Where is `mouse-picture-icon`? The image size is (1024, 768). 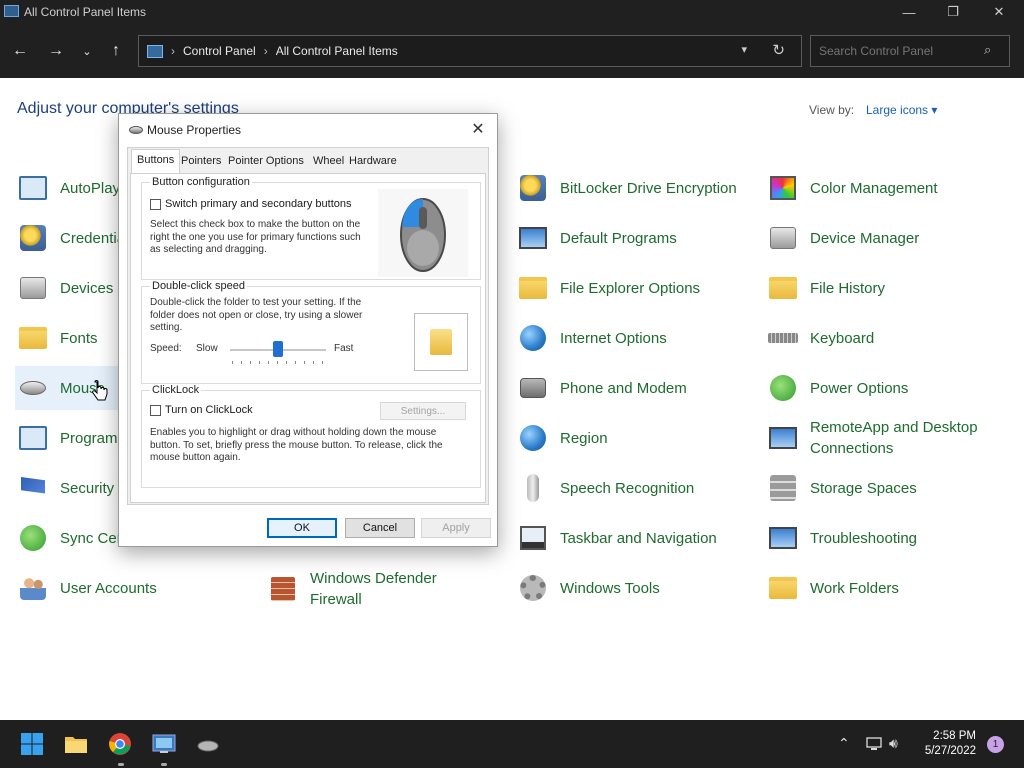
mouse-picture-icon is located at coordinates (423, 235).